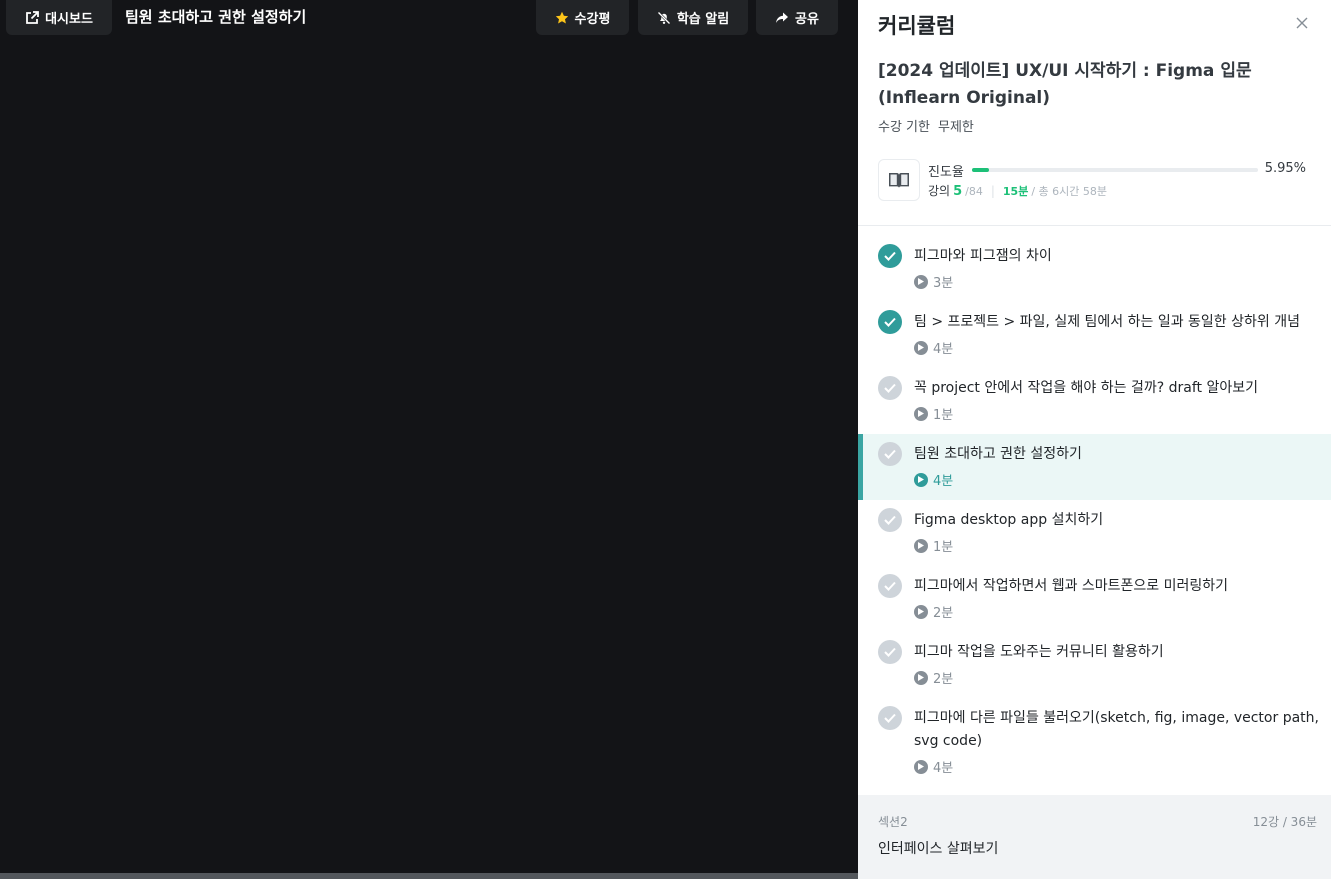 Image resolution: width=1331 pixels, height=879 pixels. Describe the element at coordinates (1094, 599) in the screenshot. I see `lecture-item: 피그마에서 작업하면서 웹과 스마트폰으로 미러링하기 2분` at that location.